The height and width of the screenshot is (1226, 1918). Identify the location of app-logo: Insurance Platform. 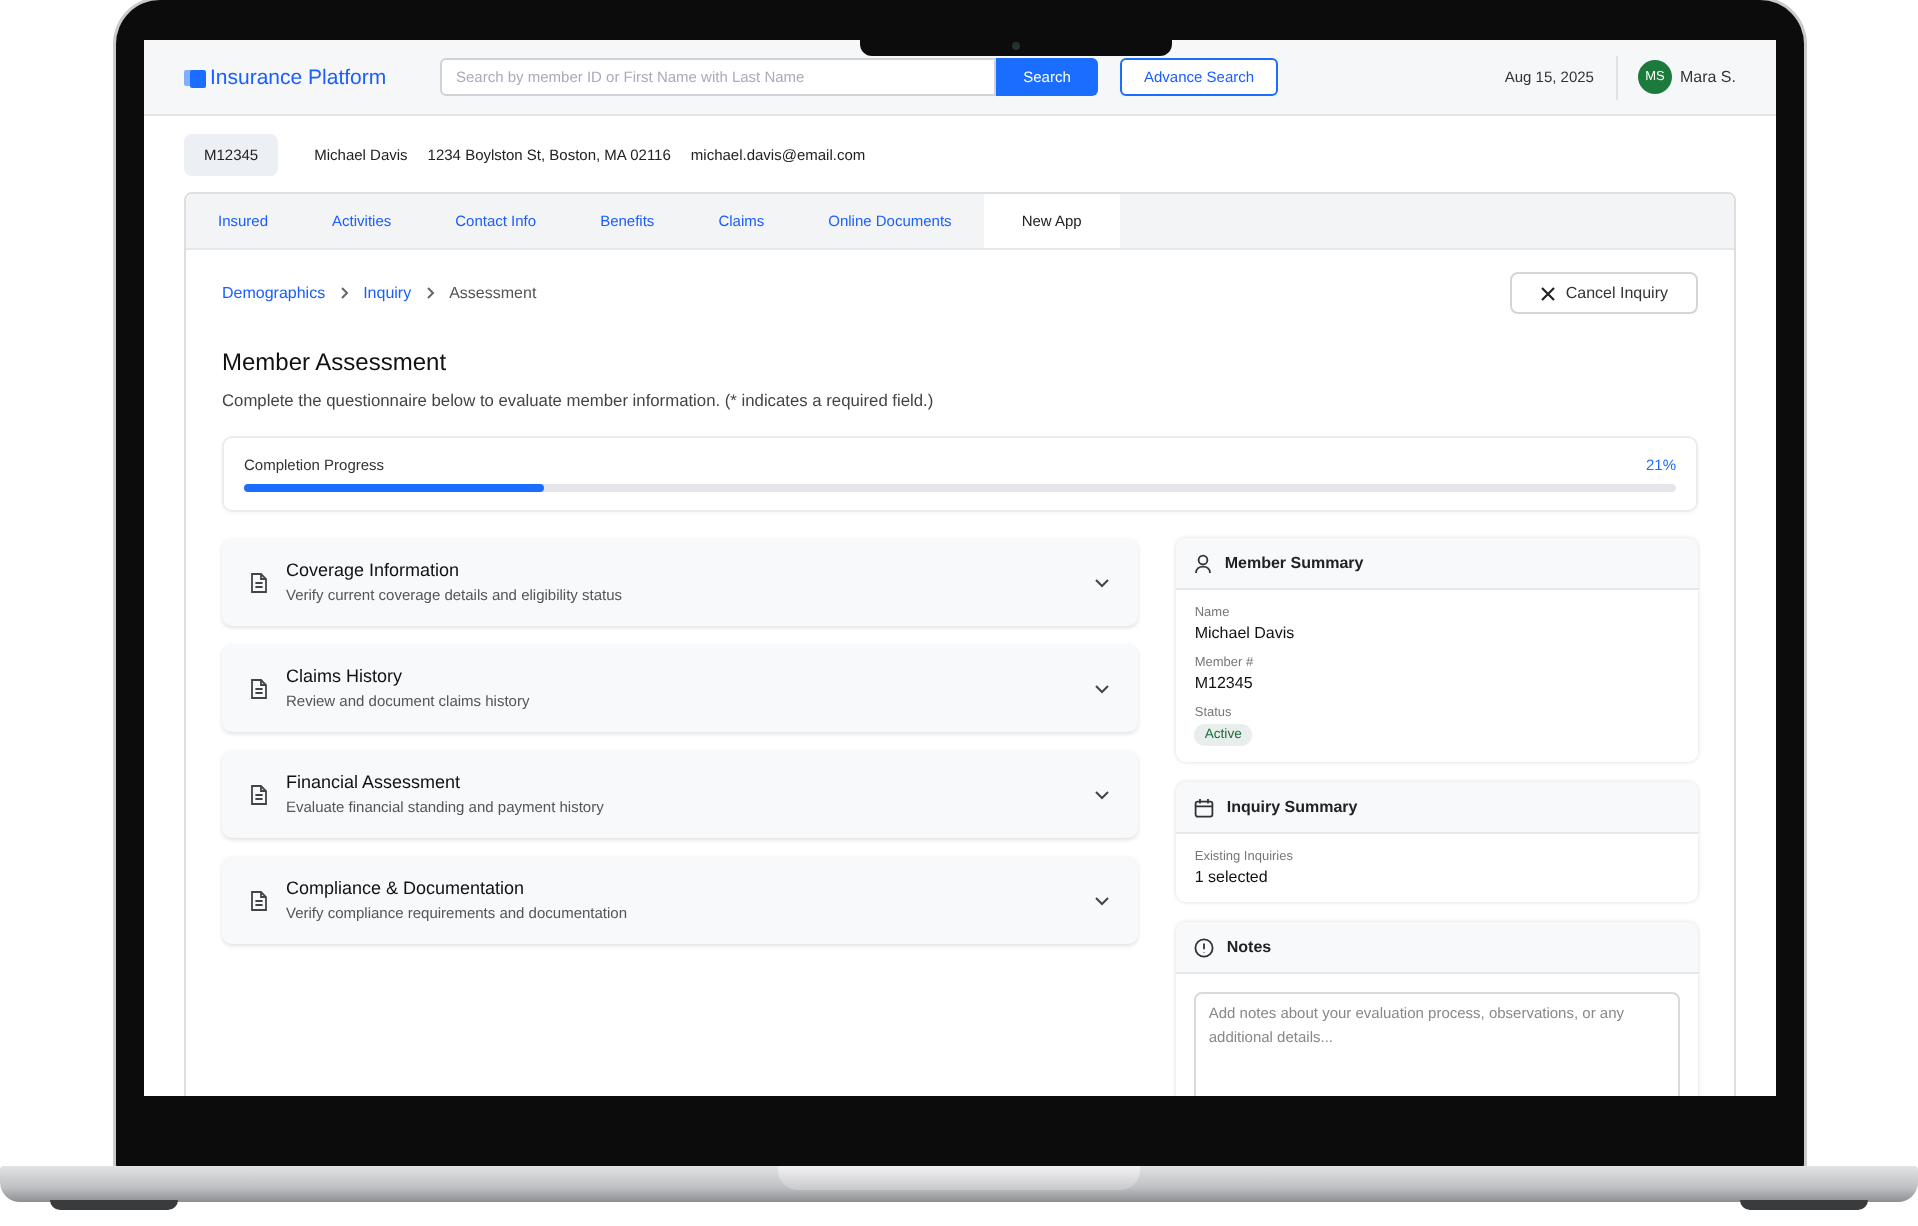
(298, 77).